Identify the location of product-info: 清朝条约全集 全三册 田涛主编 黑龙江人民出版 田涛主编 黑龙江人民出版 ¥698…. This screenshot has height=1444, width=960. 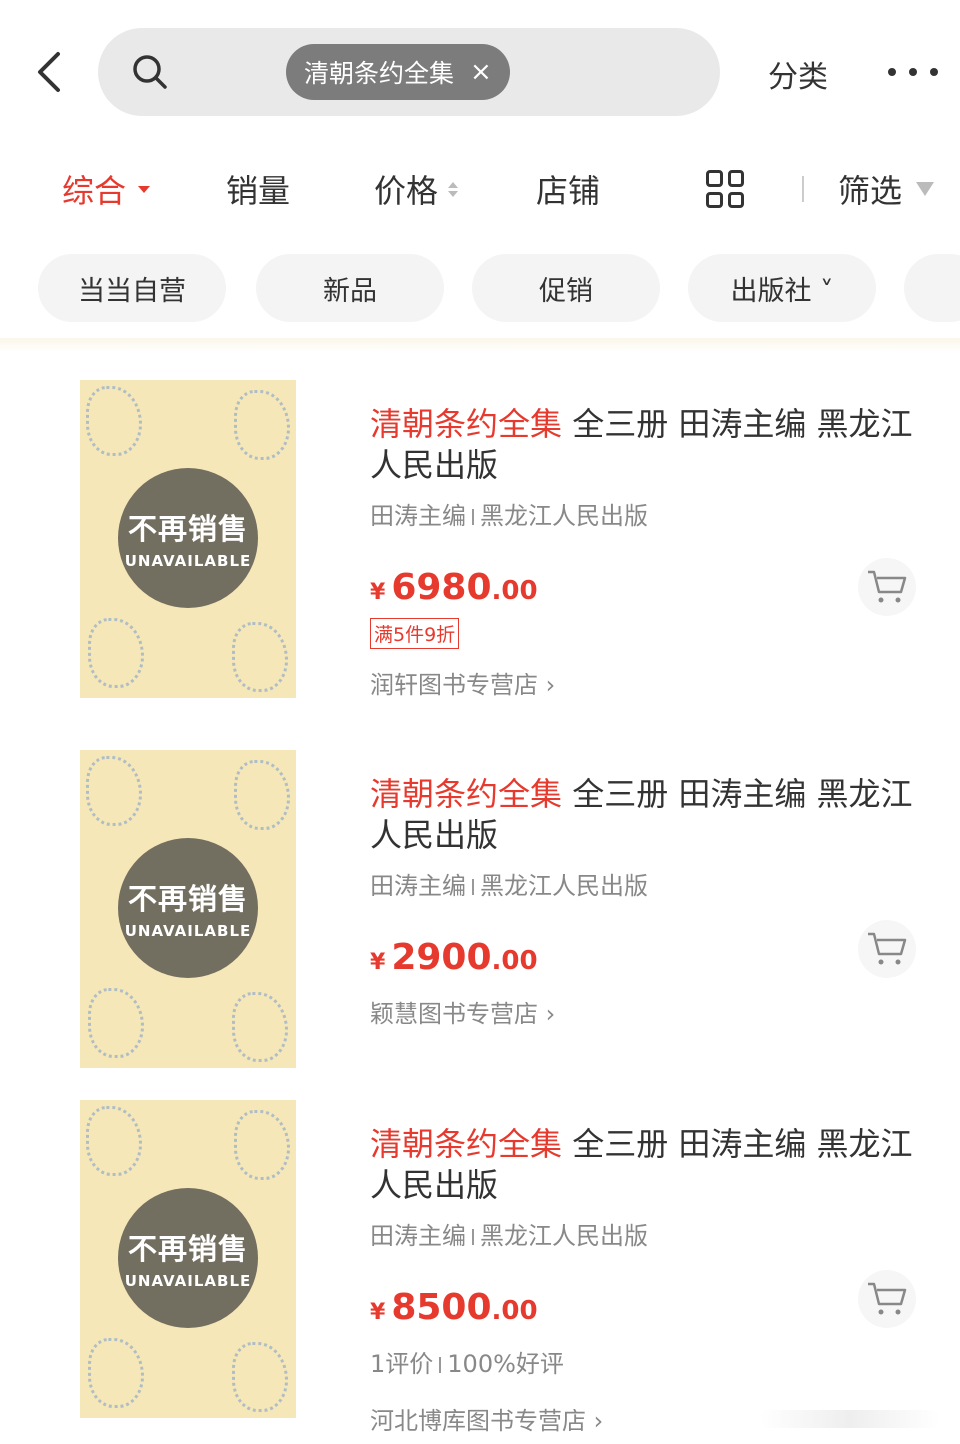
(645, 552).